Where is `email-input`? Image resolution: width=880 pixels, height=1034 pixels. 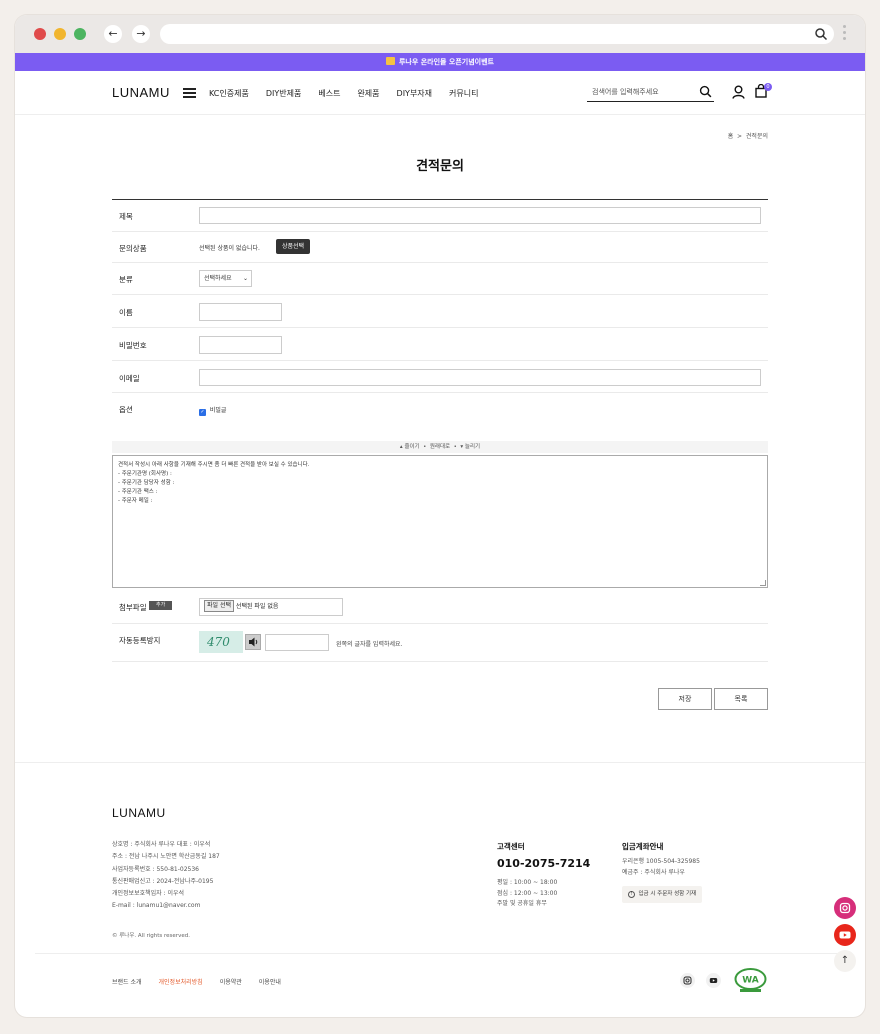 email-input is located at coordinates (480, 377).